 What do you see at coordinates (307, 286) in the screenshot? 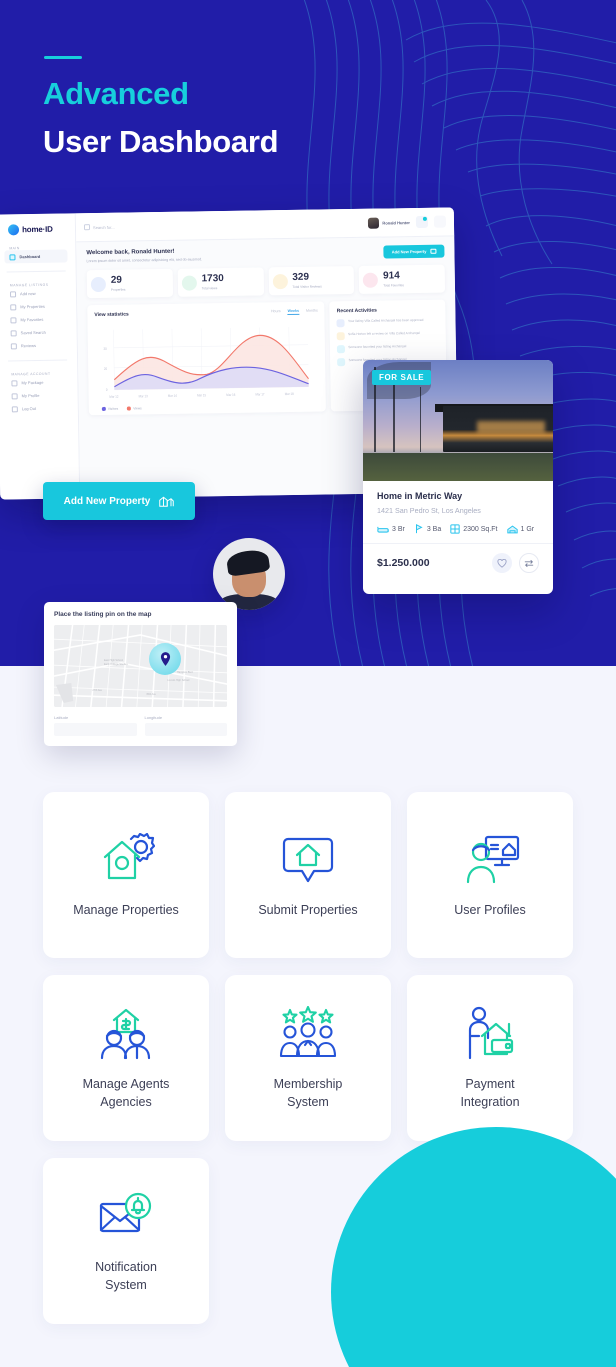
I see `stat-label: Total Visitor Reviews` at bounding box center [307, 286].